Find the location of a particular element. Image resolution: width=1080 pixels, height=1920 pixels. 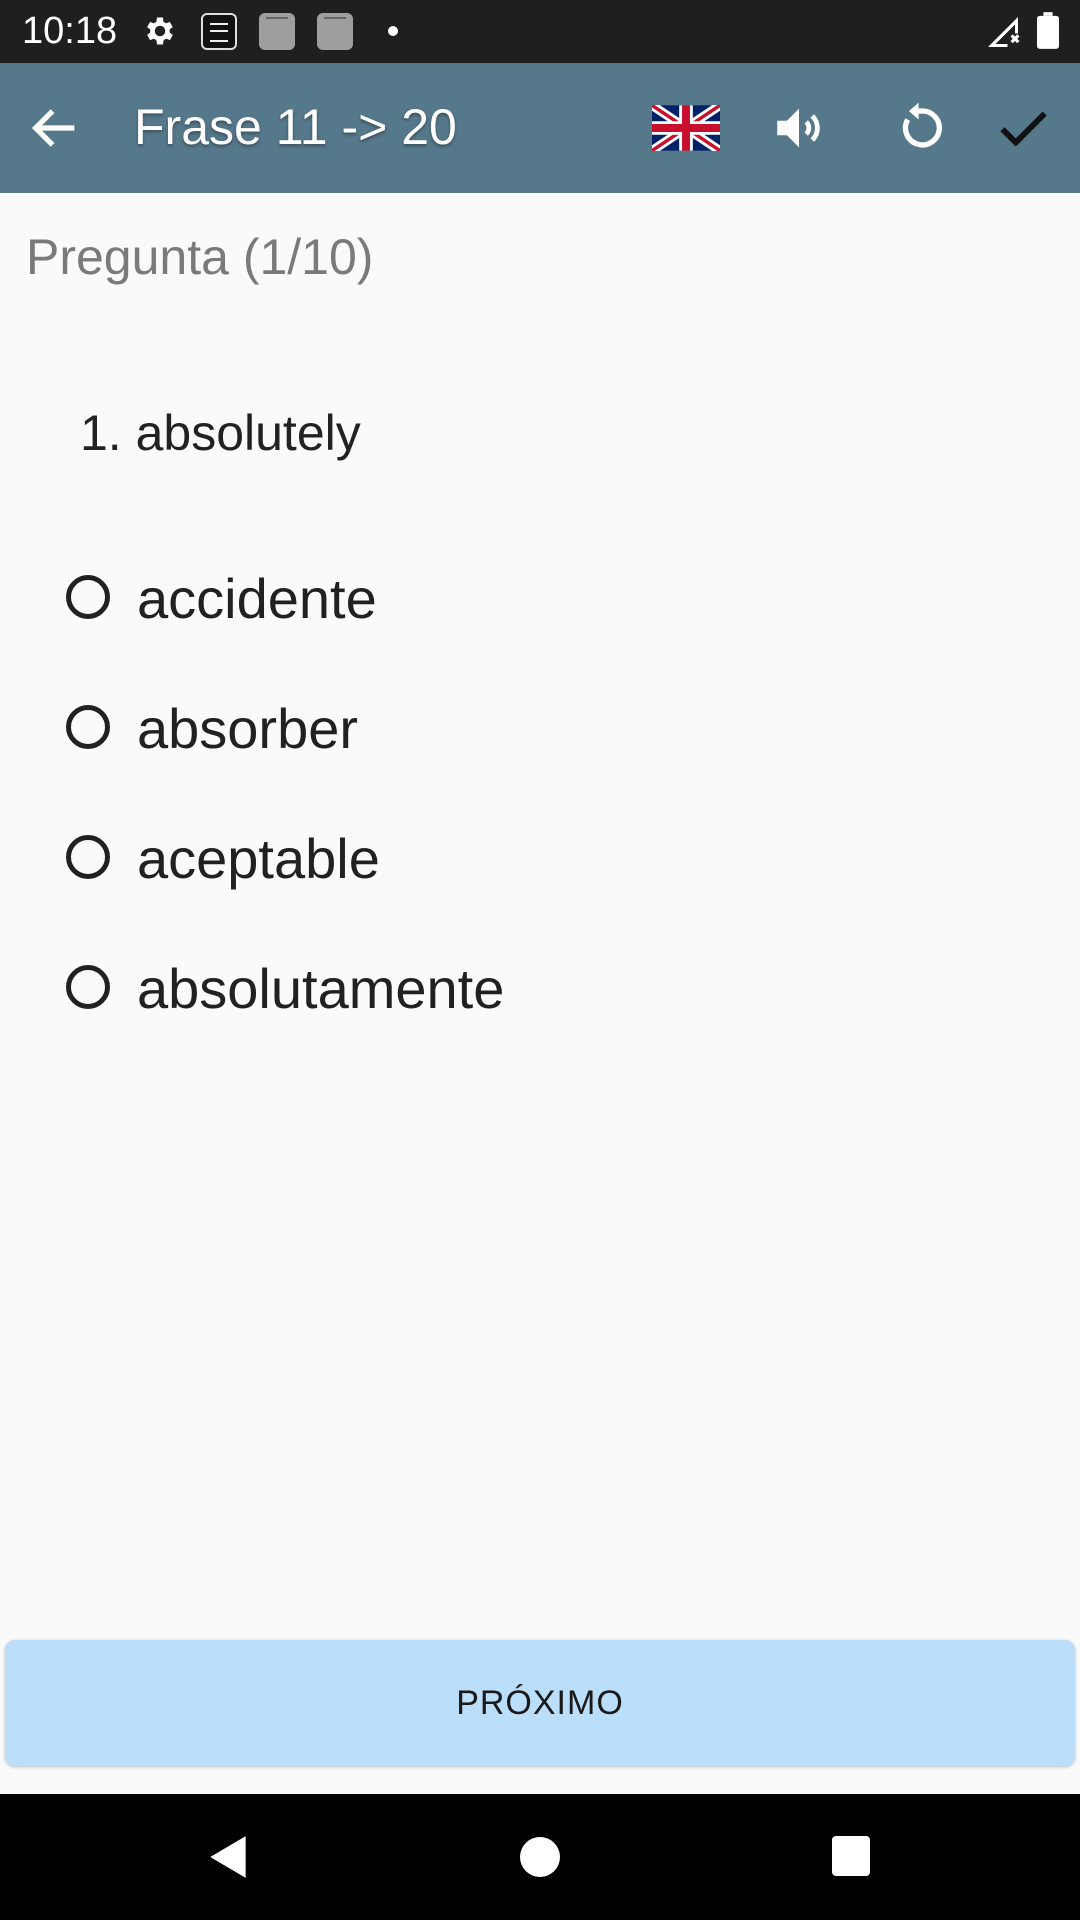

option-label: absorber is located at coordinates (248, 728).